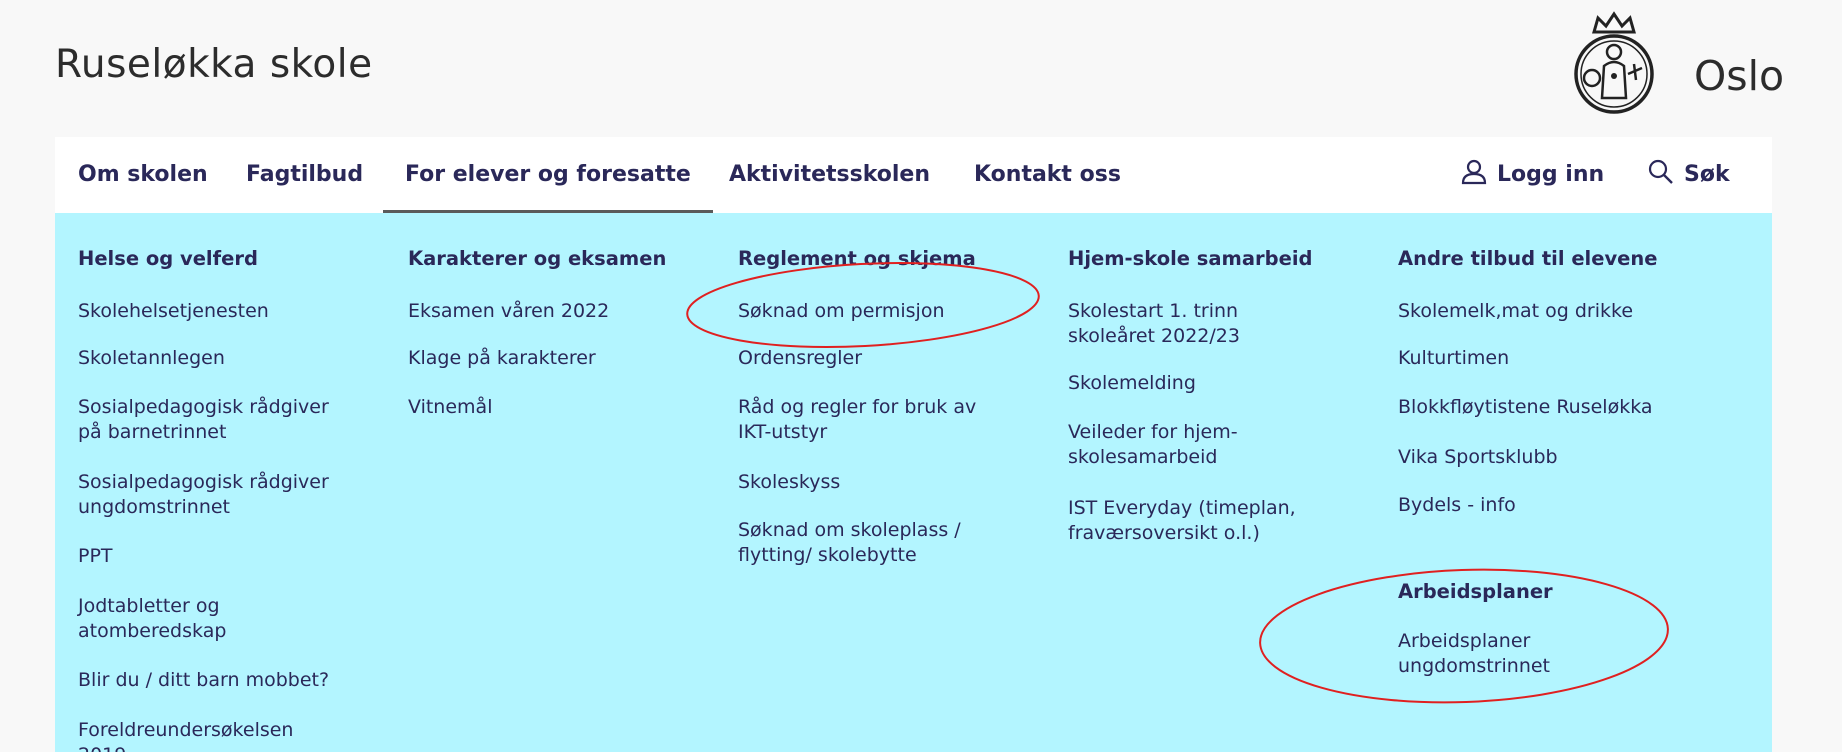  I want to click on menu-link: Jodtabletter og atomberedskap, so click(152, 619).